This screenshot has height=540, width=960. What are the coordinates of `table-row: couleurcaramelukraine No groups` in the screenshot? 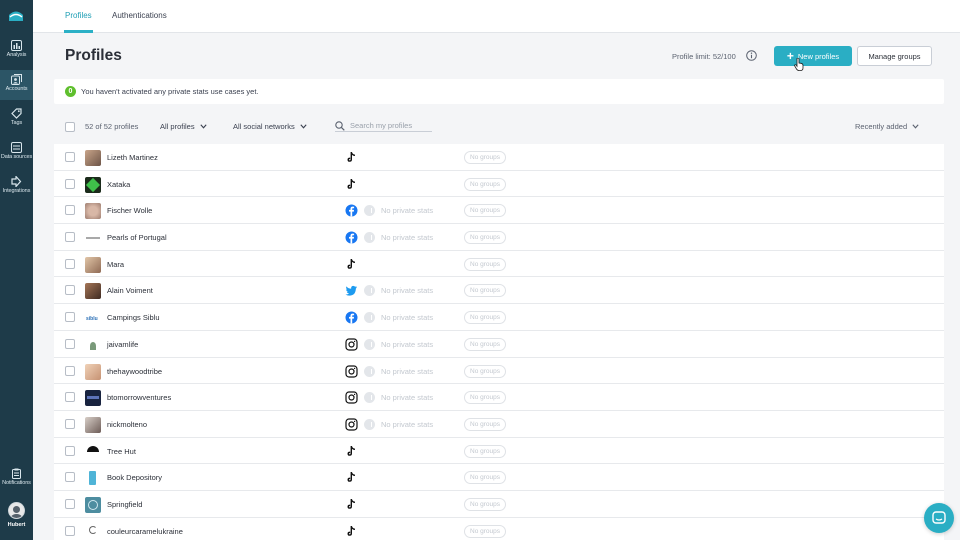 It's located at (499, 528).